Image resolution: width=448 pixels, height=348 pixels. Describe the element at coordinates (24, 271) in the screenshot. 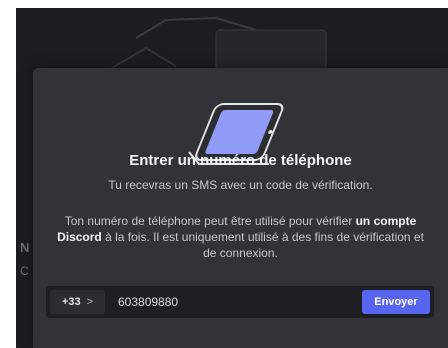

I see `background-text: C` at that location.